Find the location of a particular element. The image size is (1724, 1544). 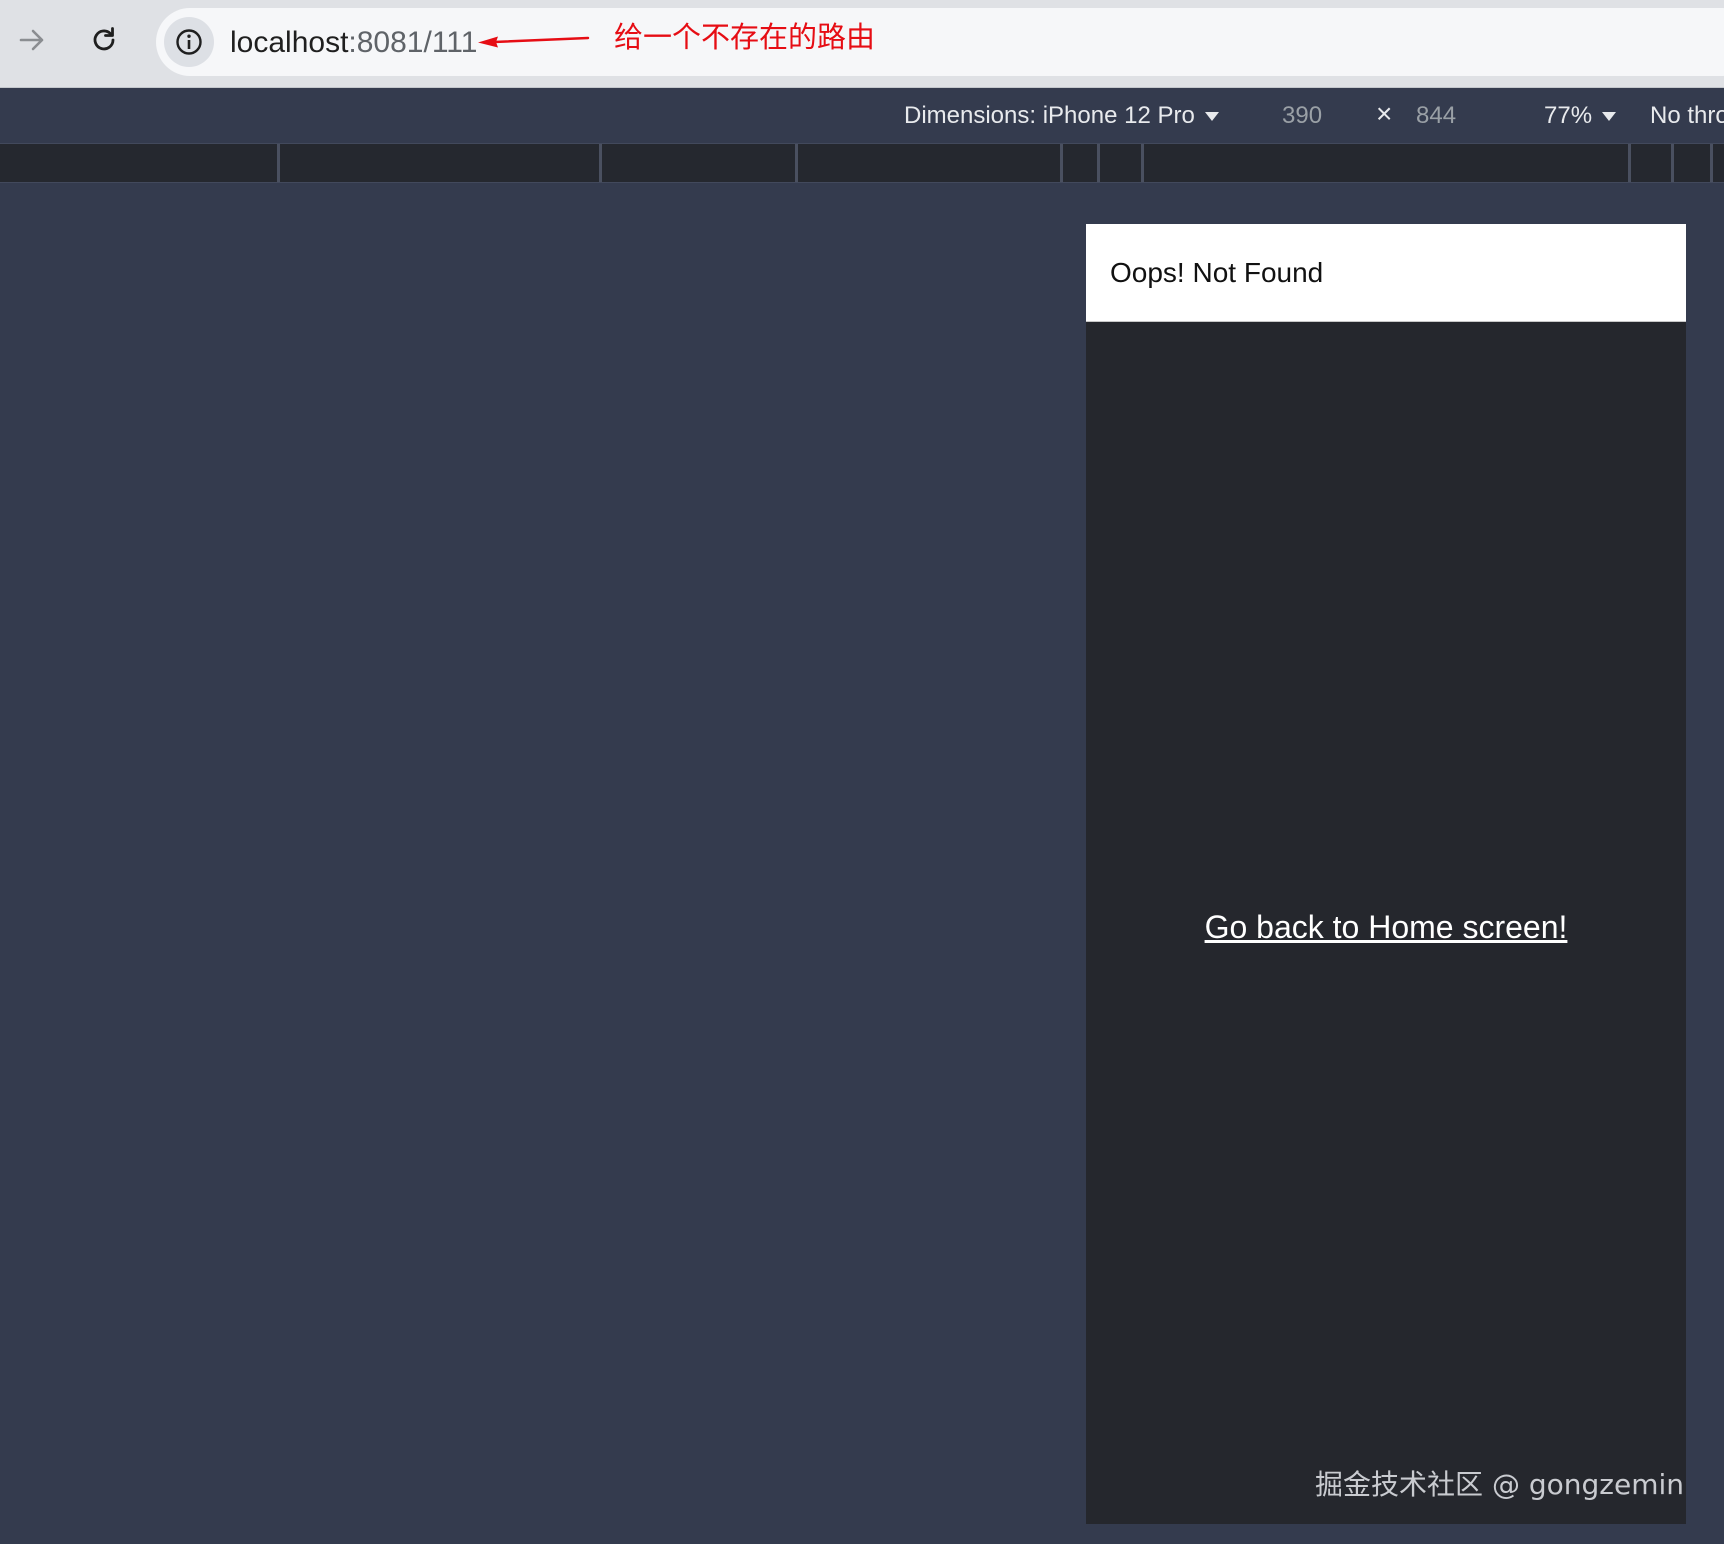

url-path: :8081/111 is located at coordinates (413, 42).